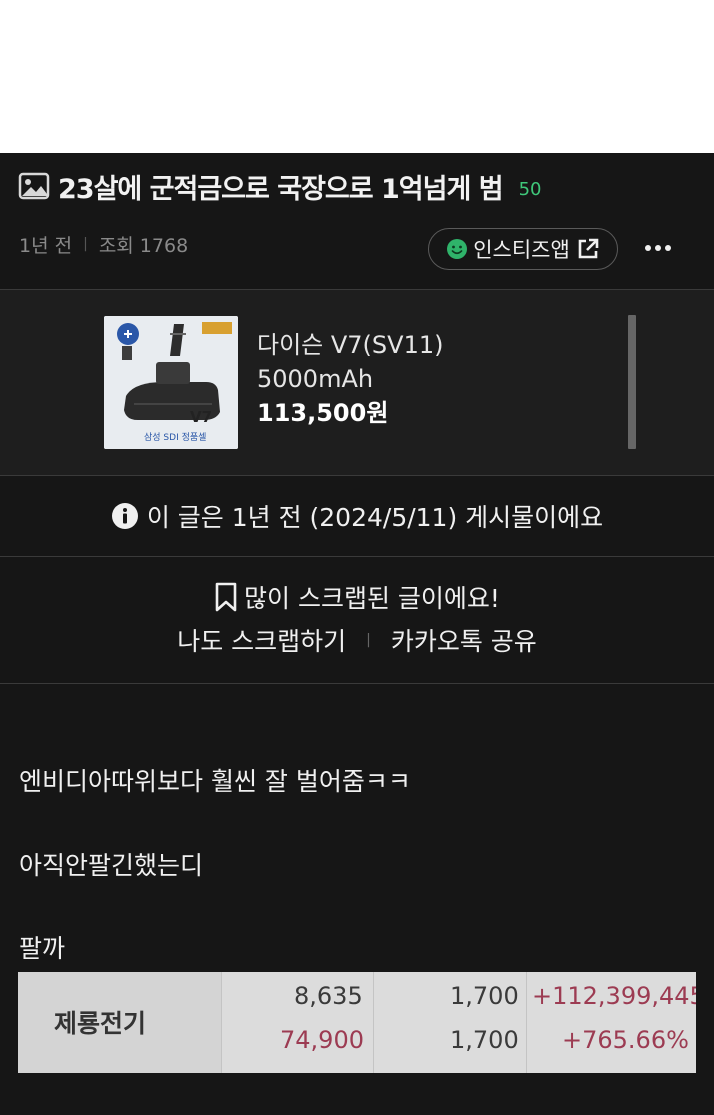 Image resolution: width=714 pixels, height=1115 pixels. Describe the element at coordinates (175, 438) in the screenshot. I see `ad-thumb-label: 삼성 SDI 정품셀` at that location.